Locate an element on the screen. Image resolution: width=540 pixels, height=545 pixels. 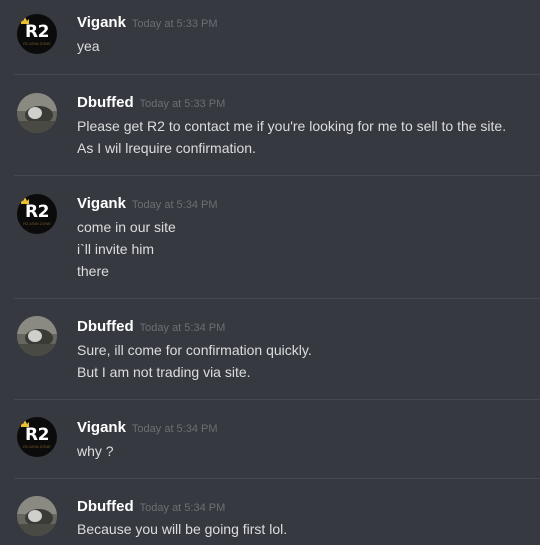
message-text: why ? is located at coordinates (95, 451).